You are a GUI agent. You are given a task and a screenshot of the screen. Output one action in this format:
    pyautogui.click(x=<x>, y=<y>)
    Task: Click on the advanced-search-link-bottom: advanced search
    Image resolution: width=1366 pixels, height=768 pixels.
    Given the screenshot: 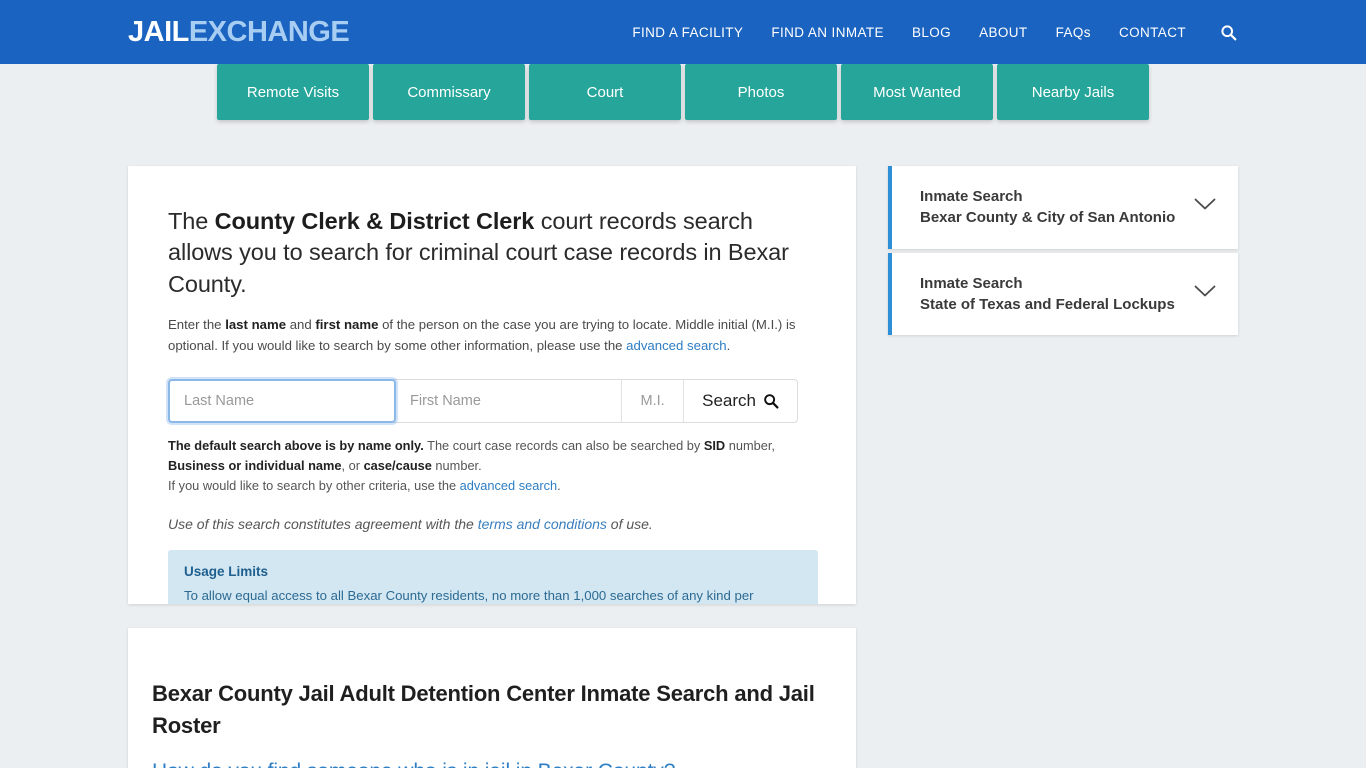 What is the action you would take?
    pyautogui.click(x=508, y=485)
    